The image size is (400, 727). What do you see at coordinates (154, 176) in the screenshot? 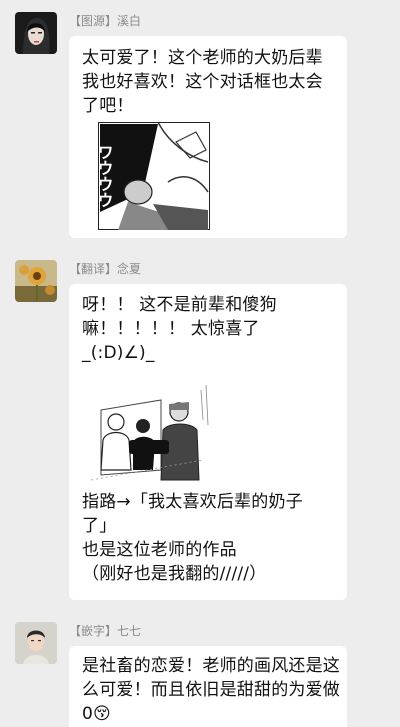
I see `manga-panel-image: ワウウウ` at bounding box center [154, 176].